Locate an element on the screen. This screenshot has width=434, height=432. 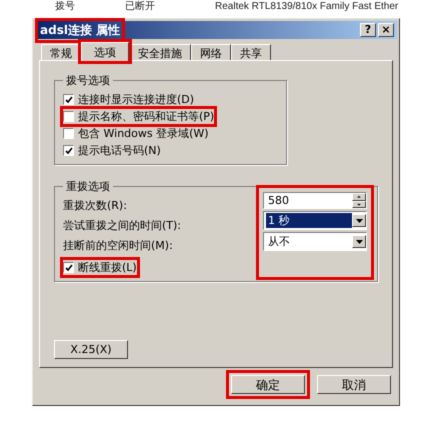
tab: 共享 is located at coordinates (251, 52).